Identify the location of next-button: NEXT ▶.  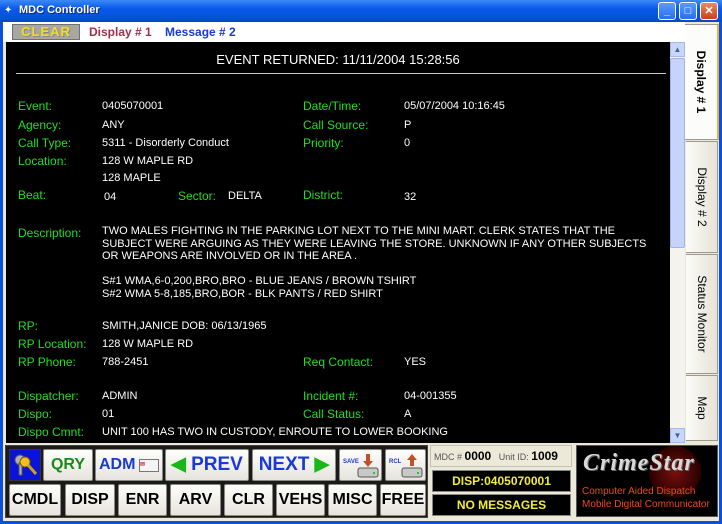
(294, 465).